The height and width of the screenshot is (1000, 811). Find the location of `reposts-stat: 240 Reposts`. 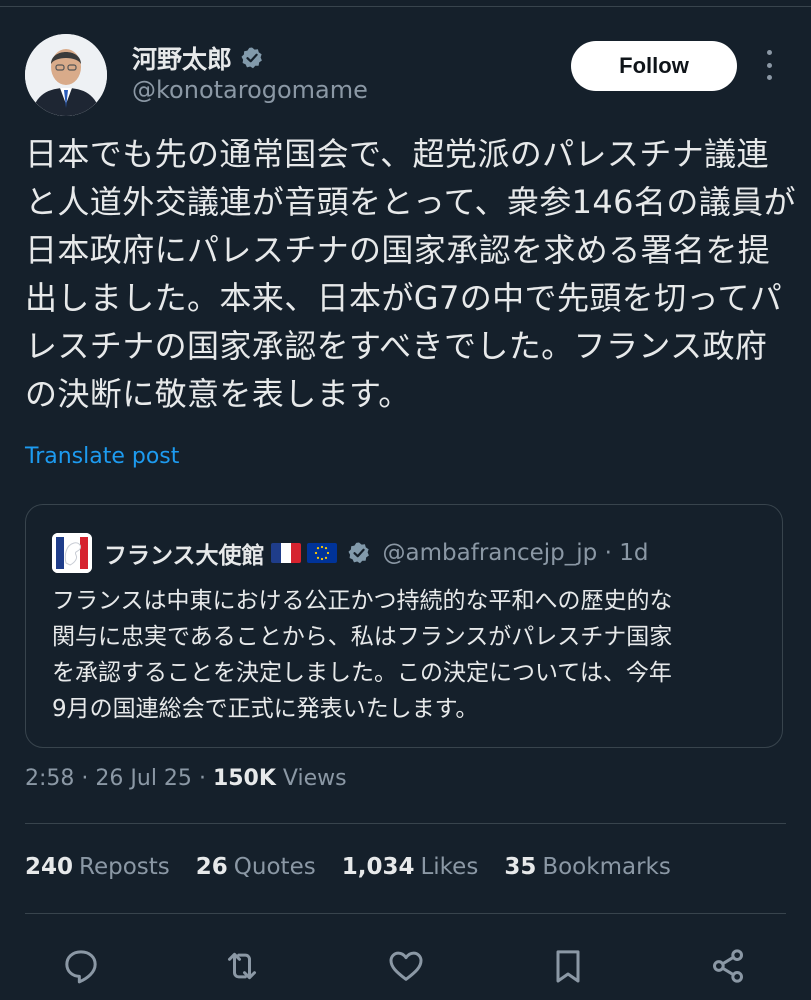

reposts-stat: 240 Reposts is located at coordinates (97, 867).